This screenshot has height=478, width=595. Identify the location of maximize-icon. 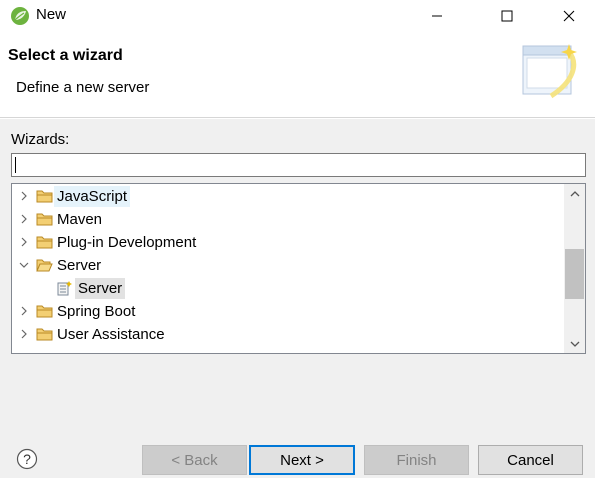
(507, 16).